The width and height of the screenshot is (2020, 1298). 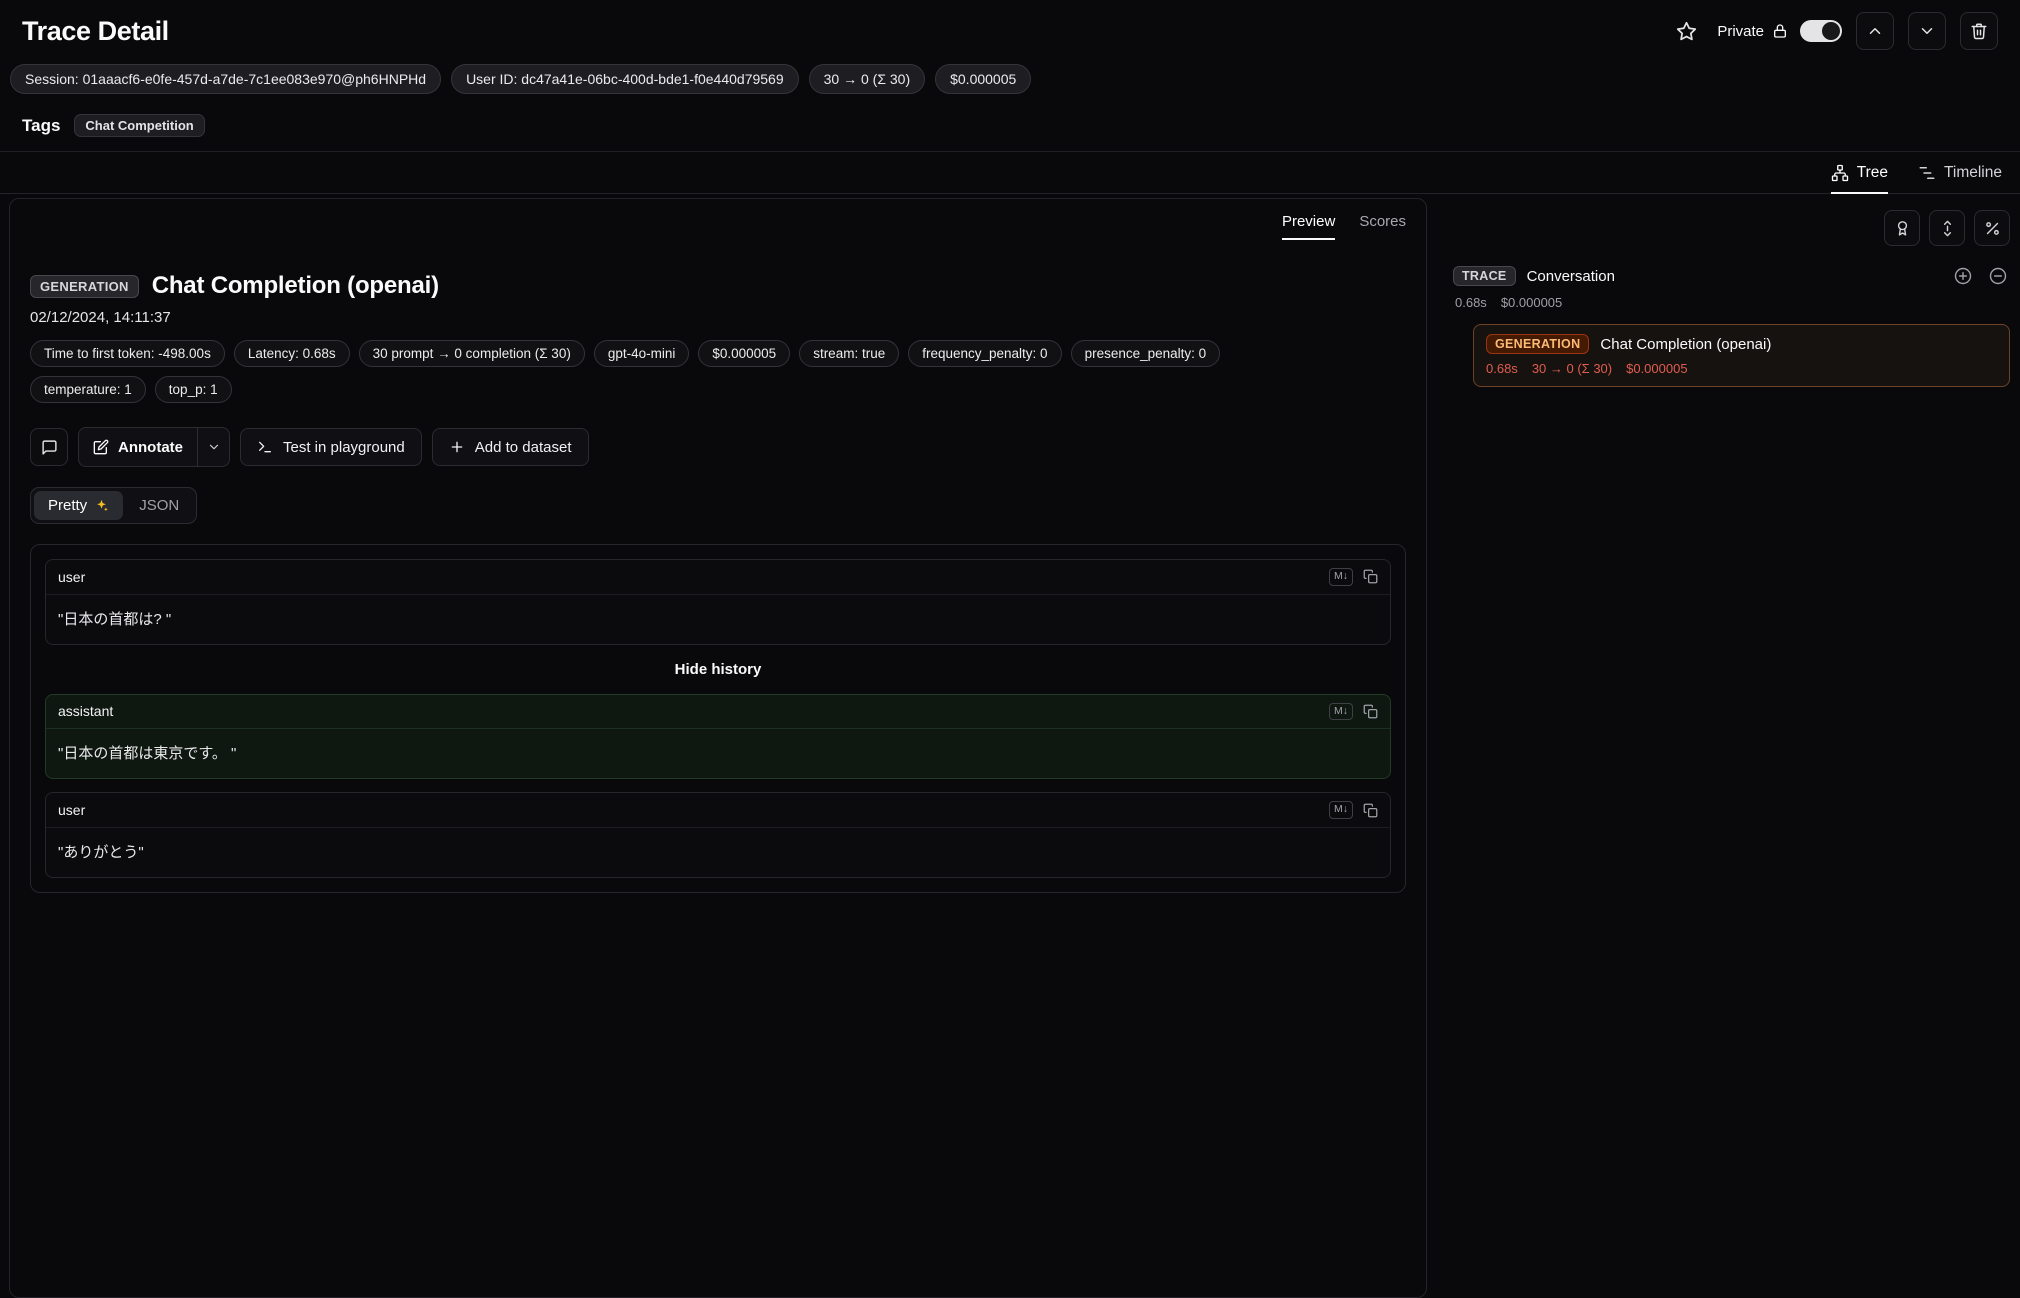 What do you see at coordinates (1484, 276) in the screenshot?
I see `trace-type-badge: TRACE` at bounding box center [1484, 276].